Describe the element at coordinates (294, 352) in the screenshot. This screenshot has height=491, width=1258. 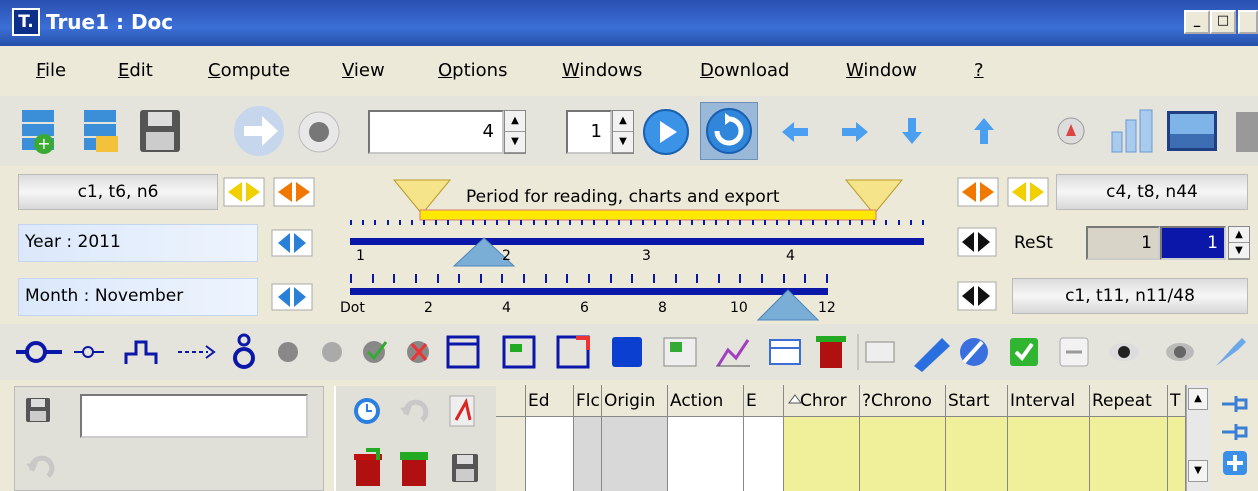
I see `gear-icon` at that location.